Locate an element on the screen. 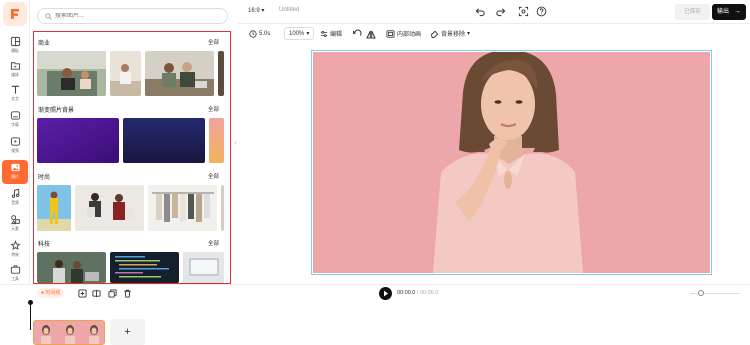 The image size is (750, 345). search-input is located at coordinates (135, 16).